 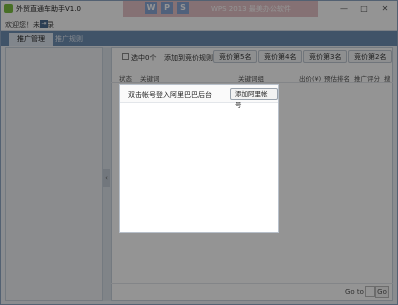 I want to click on add-alibaba-account-button: 添加阿里帐号, so click(x=254, y=98).